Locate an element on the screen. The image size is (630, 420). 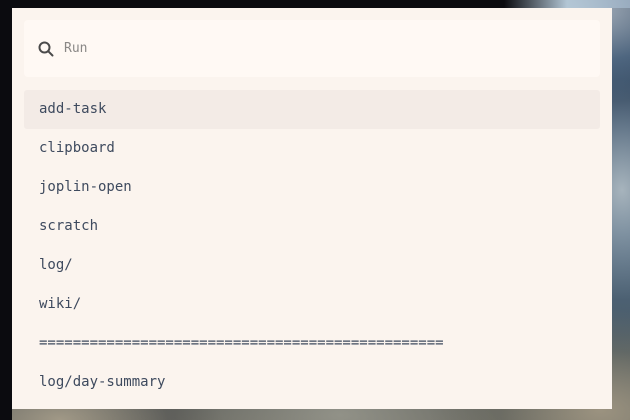
search-input is located at coordinates (314, 48).